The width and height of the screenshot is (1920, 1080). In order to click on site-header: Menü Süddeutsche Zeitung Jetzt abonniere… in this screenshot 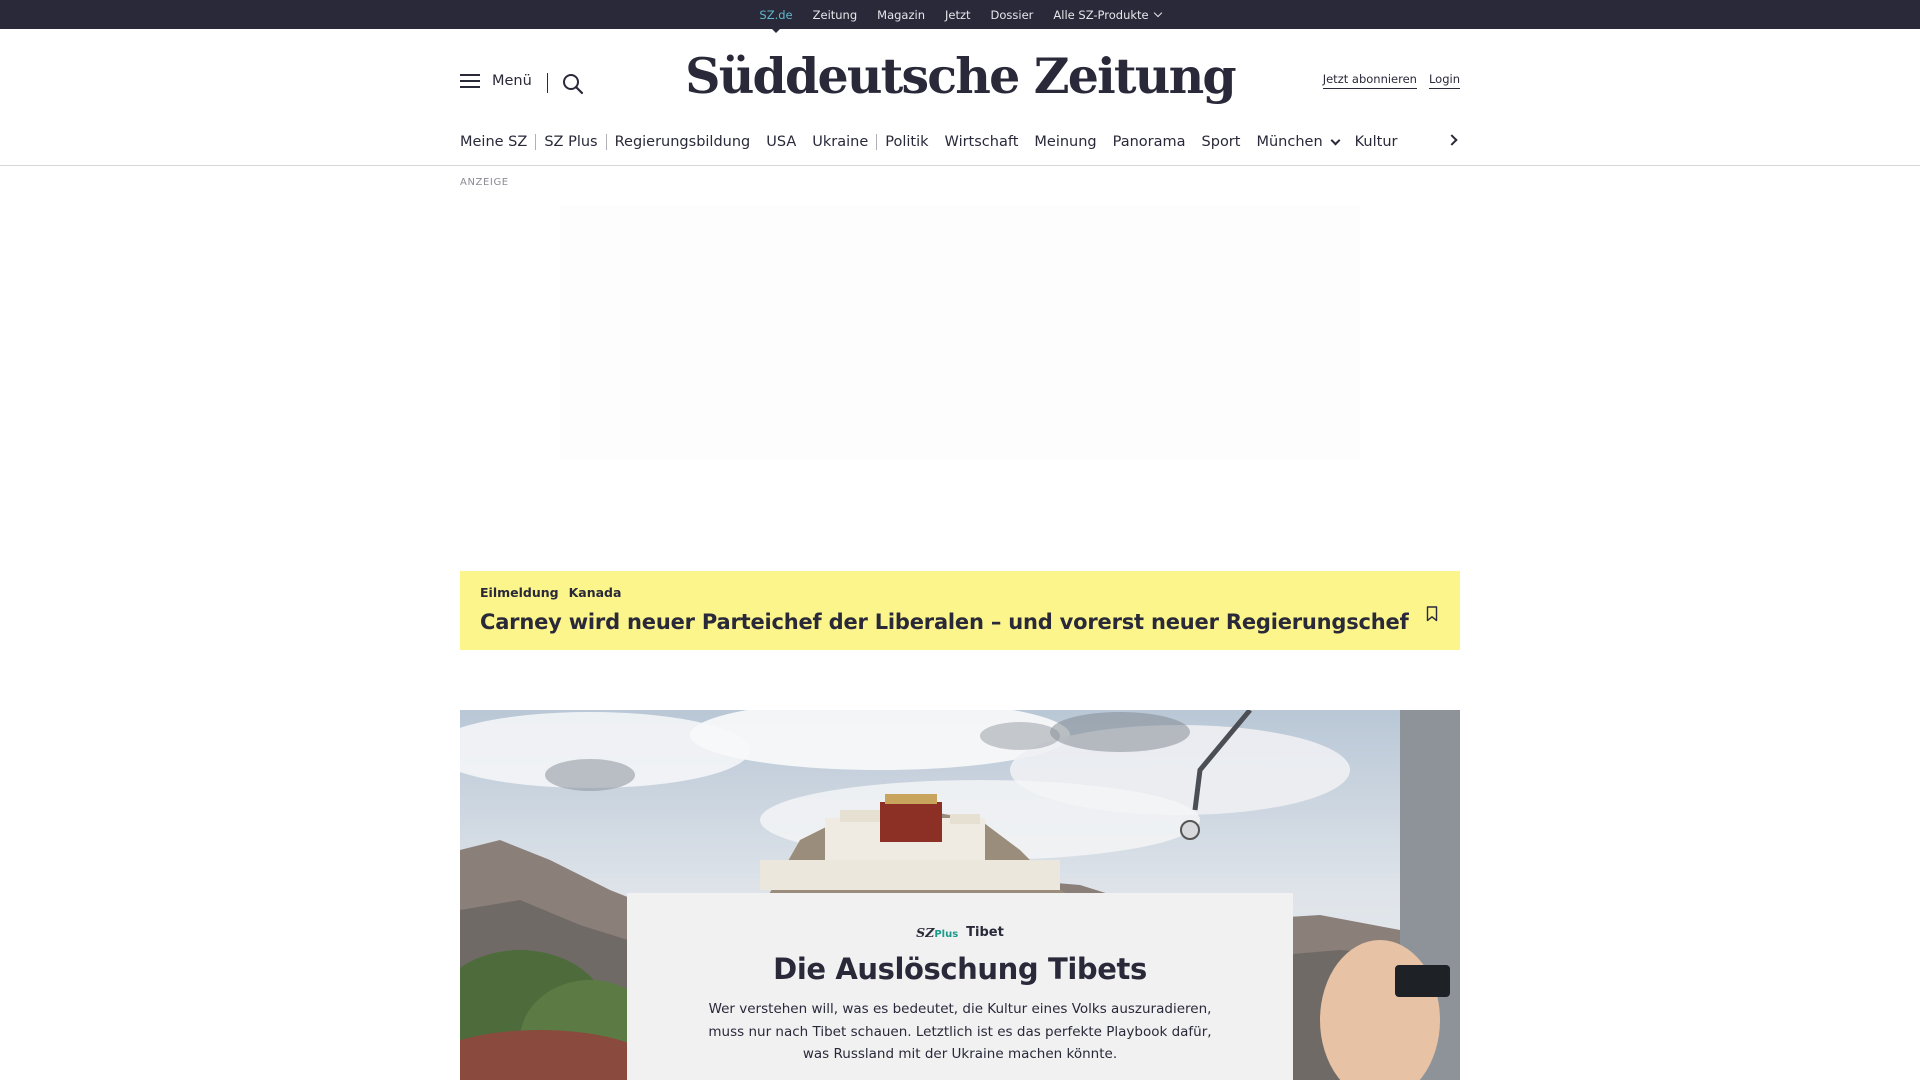, I will do `click(960, 97)`.